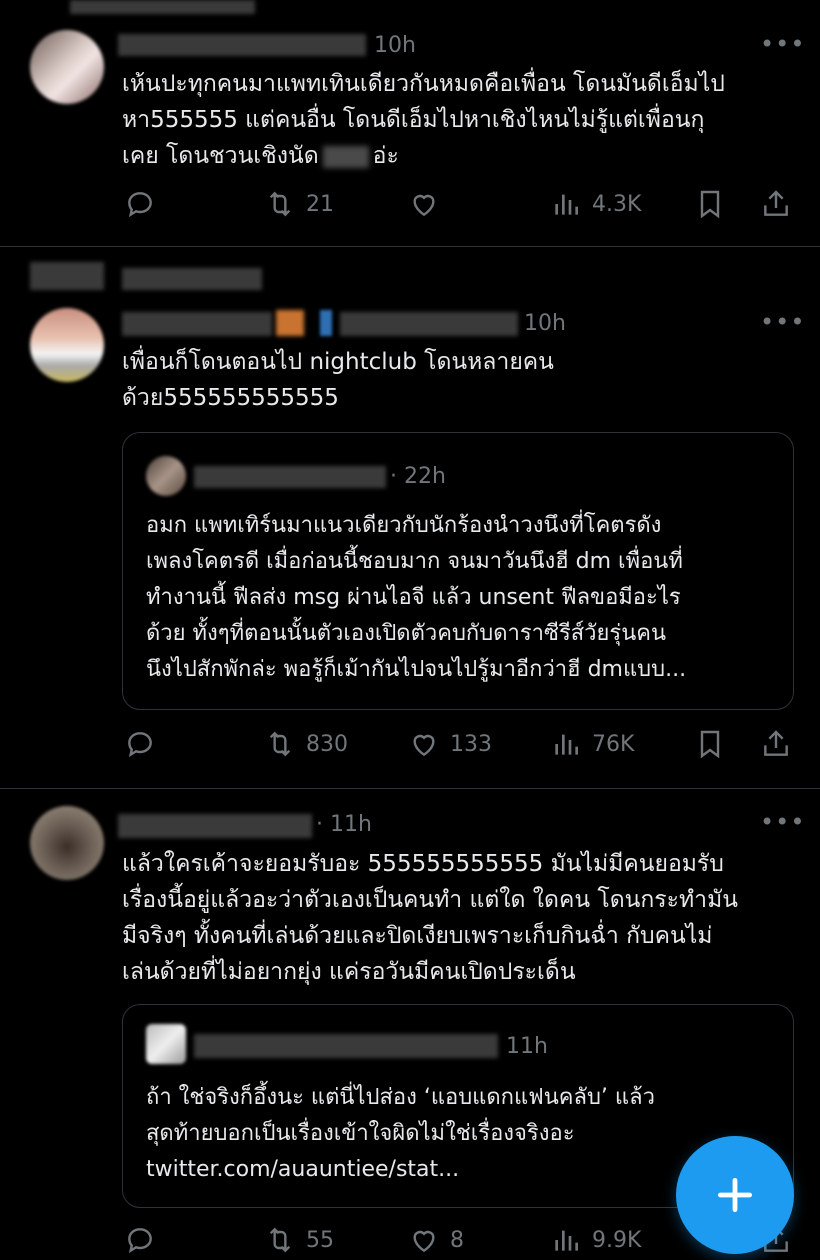  I want to click on tweet-time: · 11h, so click(344, 824).